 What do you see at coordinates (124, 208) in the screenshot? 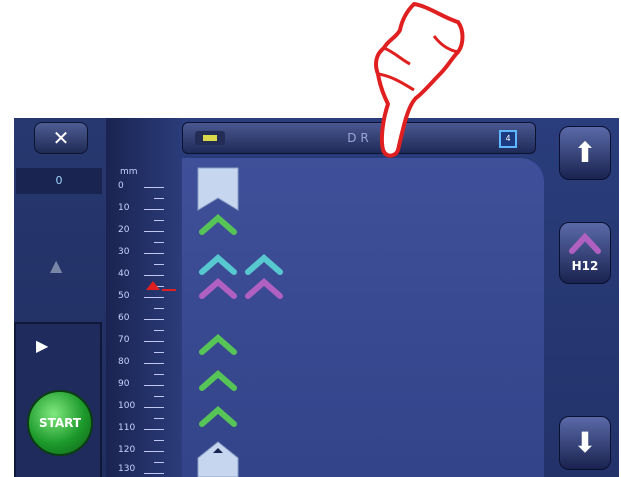
I see `tick-label: 10` at bounding box center [124, 208].